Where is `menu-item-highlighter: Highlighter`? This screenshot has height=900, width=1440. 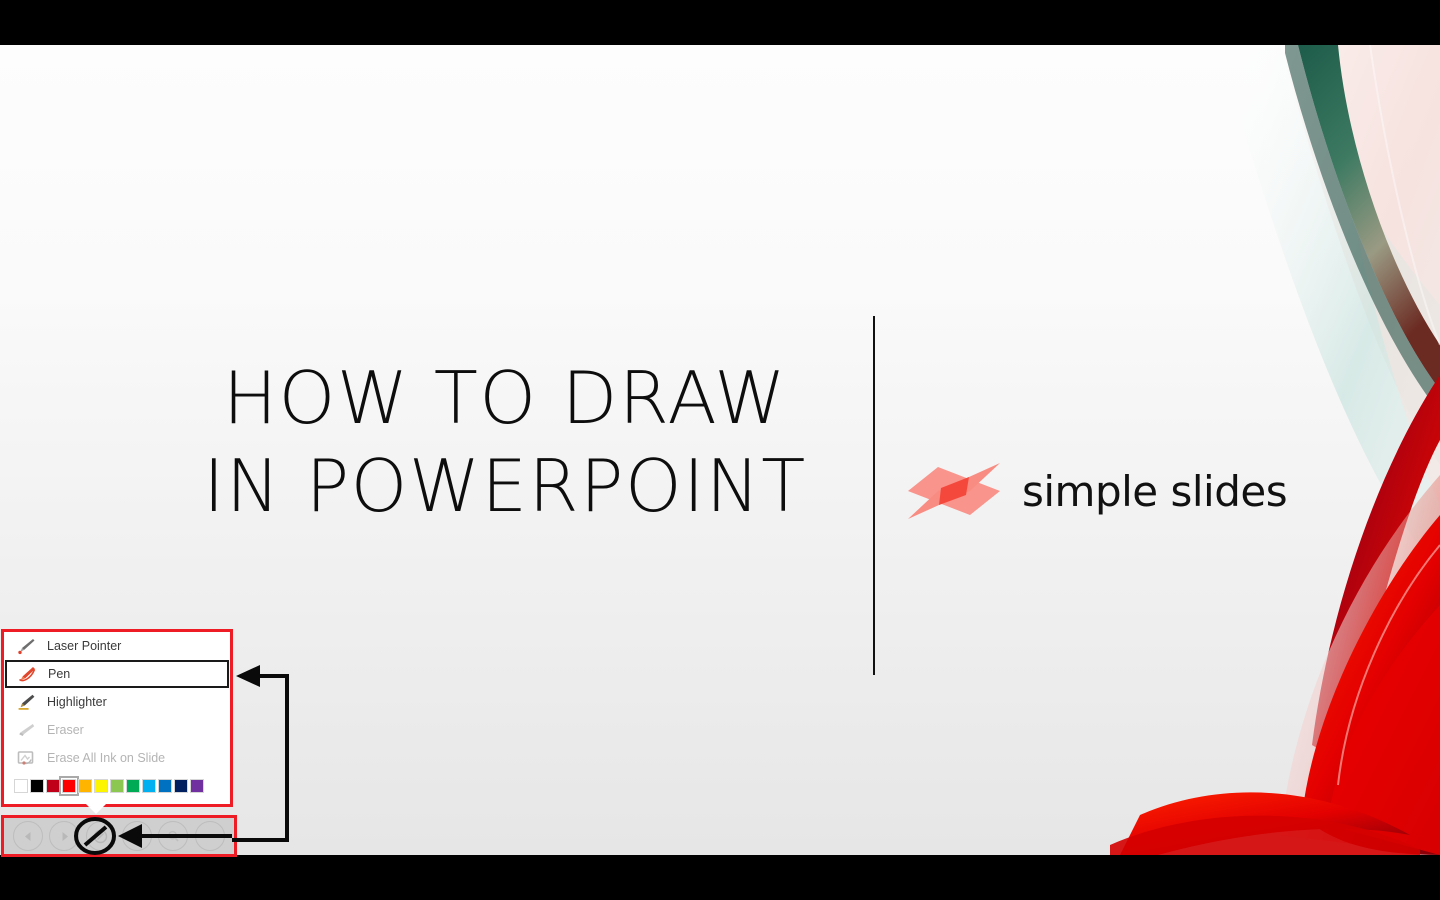
menu-item-highlighter: Highlighter is located at coordinates (117, 702).